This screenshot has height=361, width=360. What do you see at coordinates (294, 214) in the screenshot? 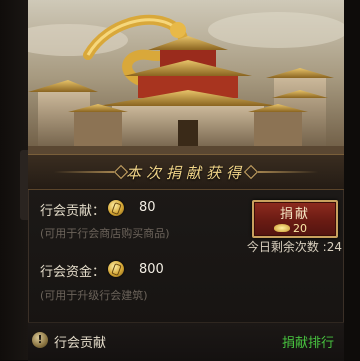
I see `donate-button-label: 捐献` at bounding box center [294, 214].